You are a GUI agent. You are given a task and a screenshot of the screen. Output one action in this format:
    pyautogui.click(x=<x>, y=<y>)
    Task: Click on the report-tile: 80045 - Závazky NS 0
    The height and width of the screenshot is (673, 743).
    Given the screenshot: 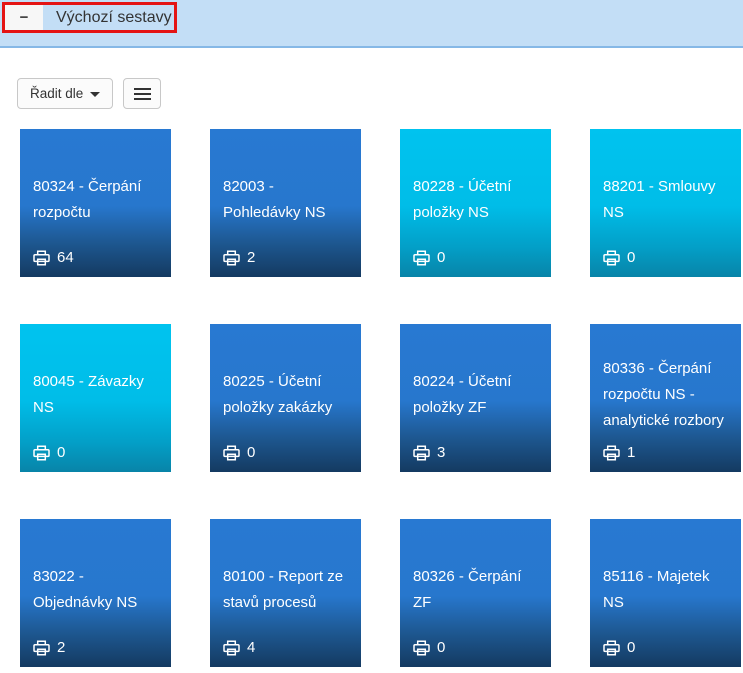 What is the action you would take?
    pyautogui.click(x=95, y=398)
    